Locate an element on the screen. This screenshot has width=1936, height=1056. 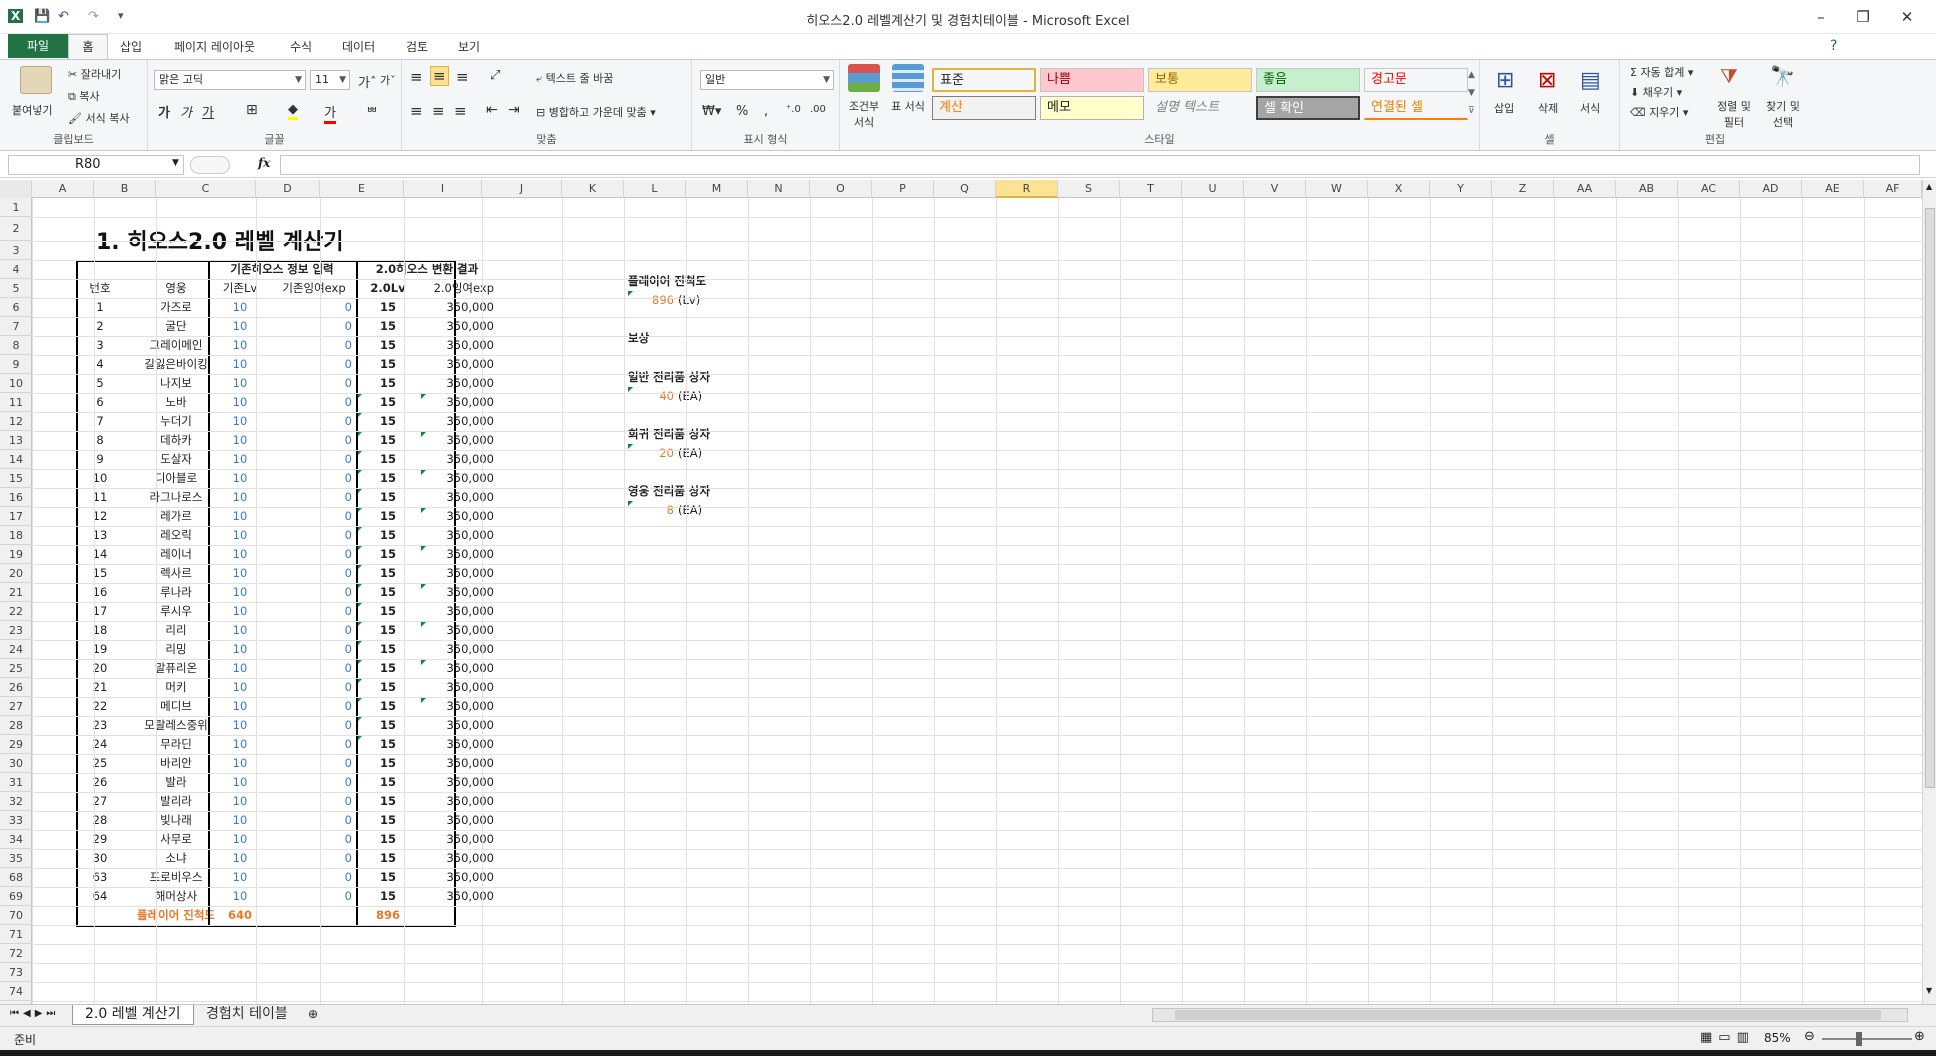
sheet-tab-active: 2.0 레벨 계산기 is located at coordinates (133, 1015).